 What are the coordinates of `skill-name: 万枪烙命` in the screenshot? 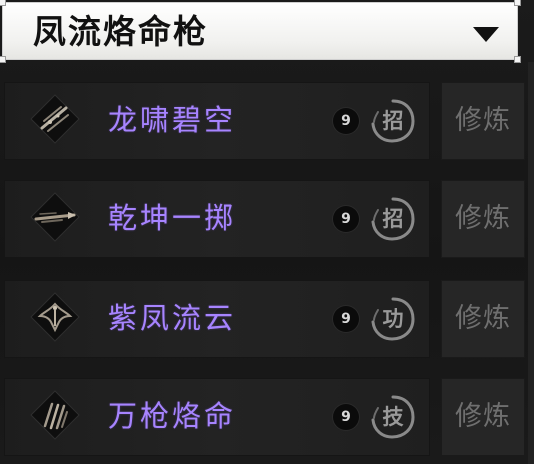 It's located at (172, 416).